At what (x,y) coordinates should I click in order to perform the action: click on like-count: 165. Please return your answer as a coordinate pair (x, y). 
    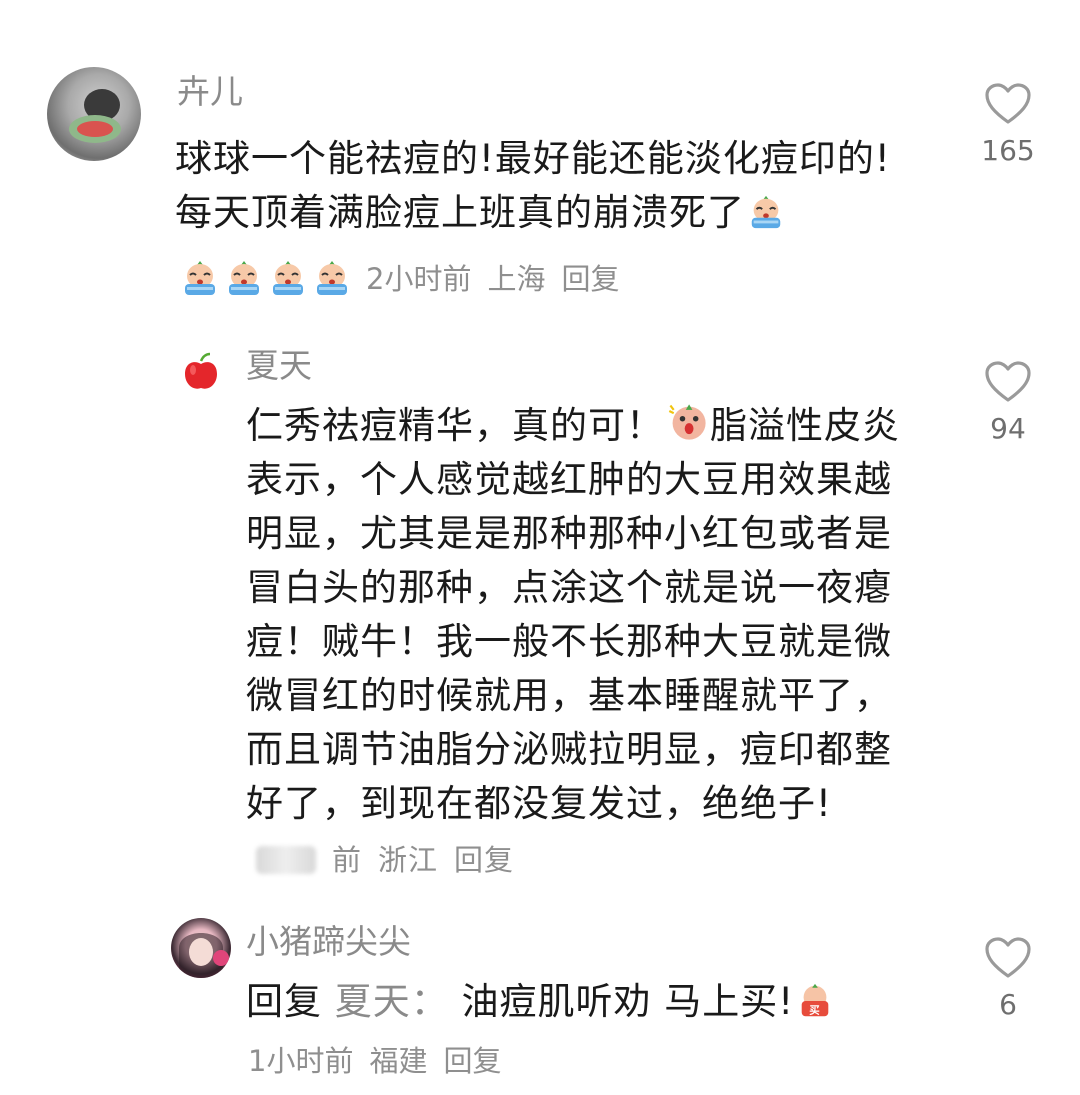
    Looking at the image, I should click on (1008, 150).